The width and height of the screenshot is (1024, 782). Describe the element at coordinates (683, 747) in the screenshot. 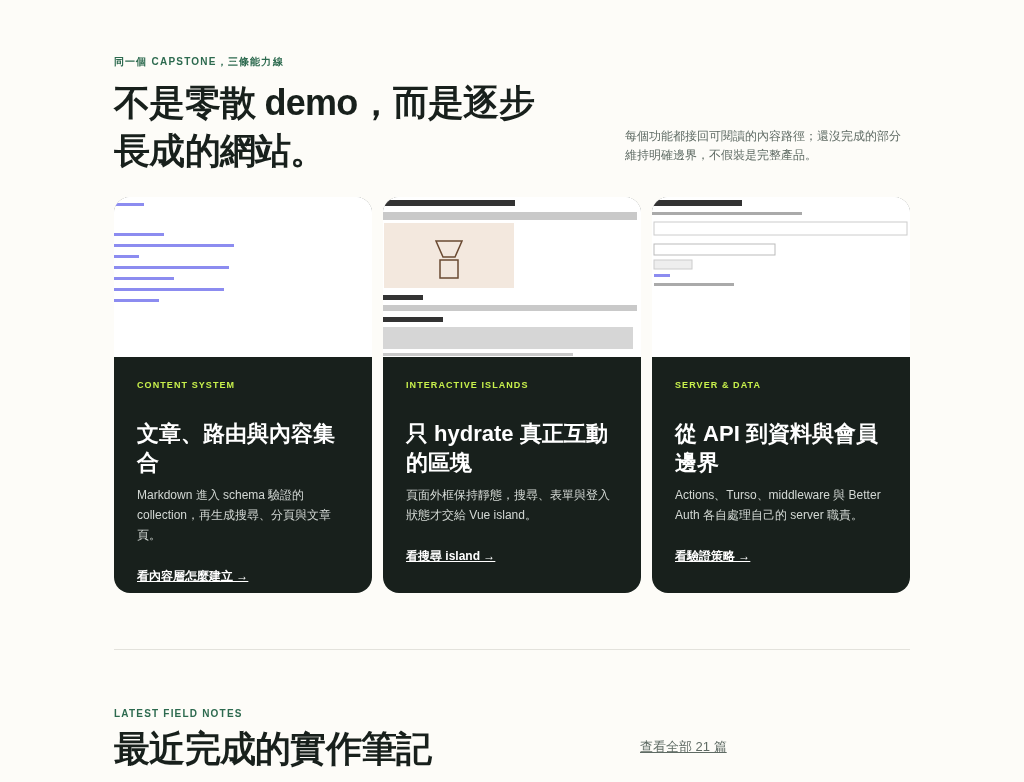

I see `view-all-link: 查看全部 21 篇` at that location.